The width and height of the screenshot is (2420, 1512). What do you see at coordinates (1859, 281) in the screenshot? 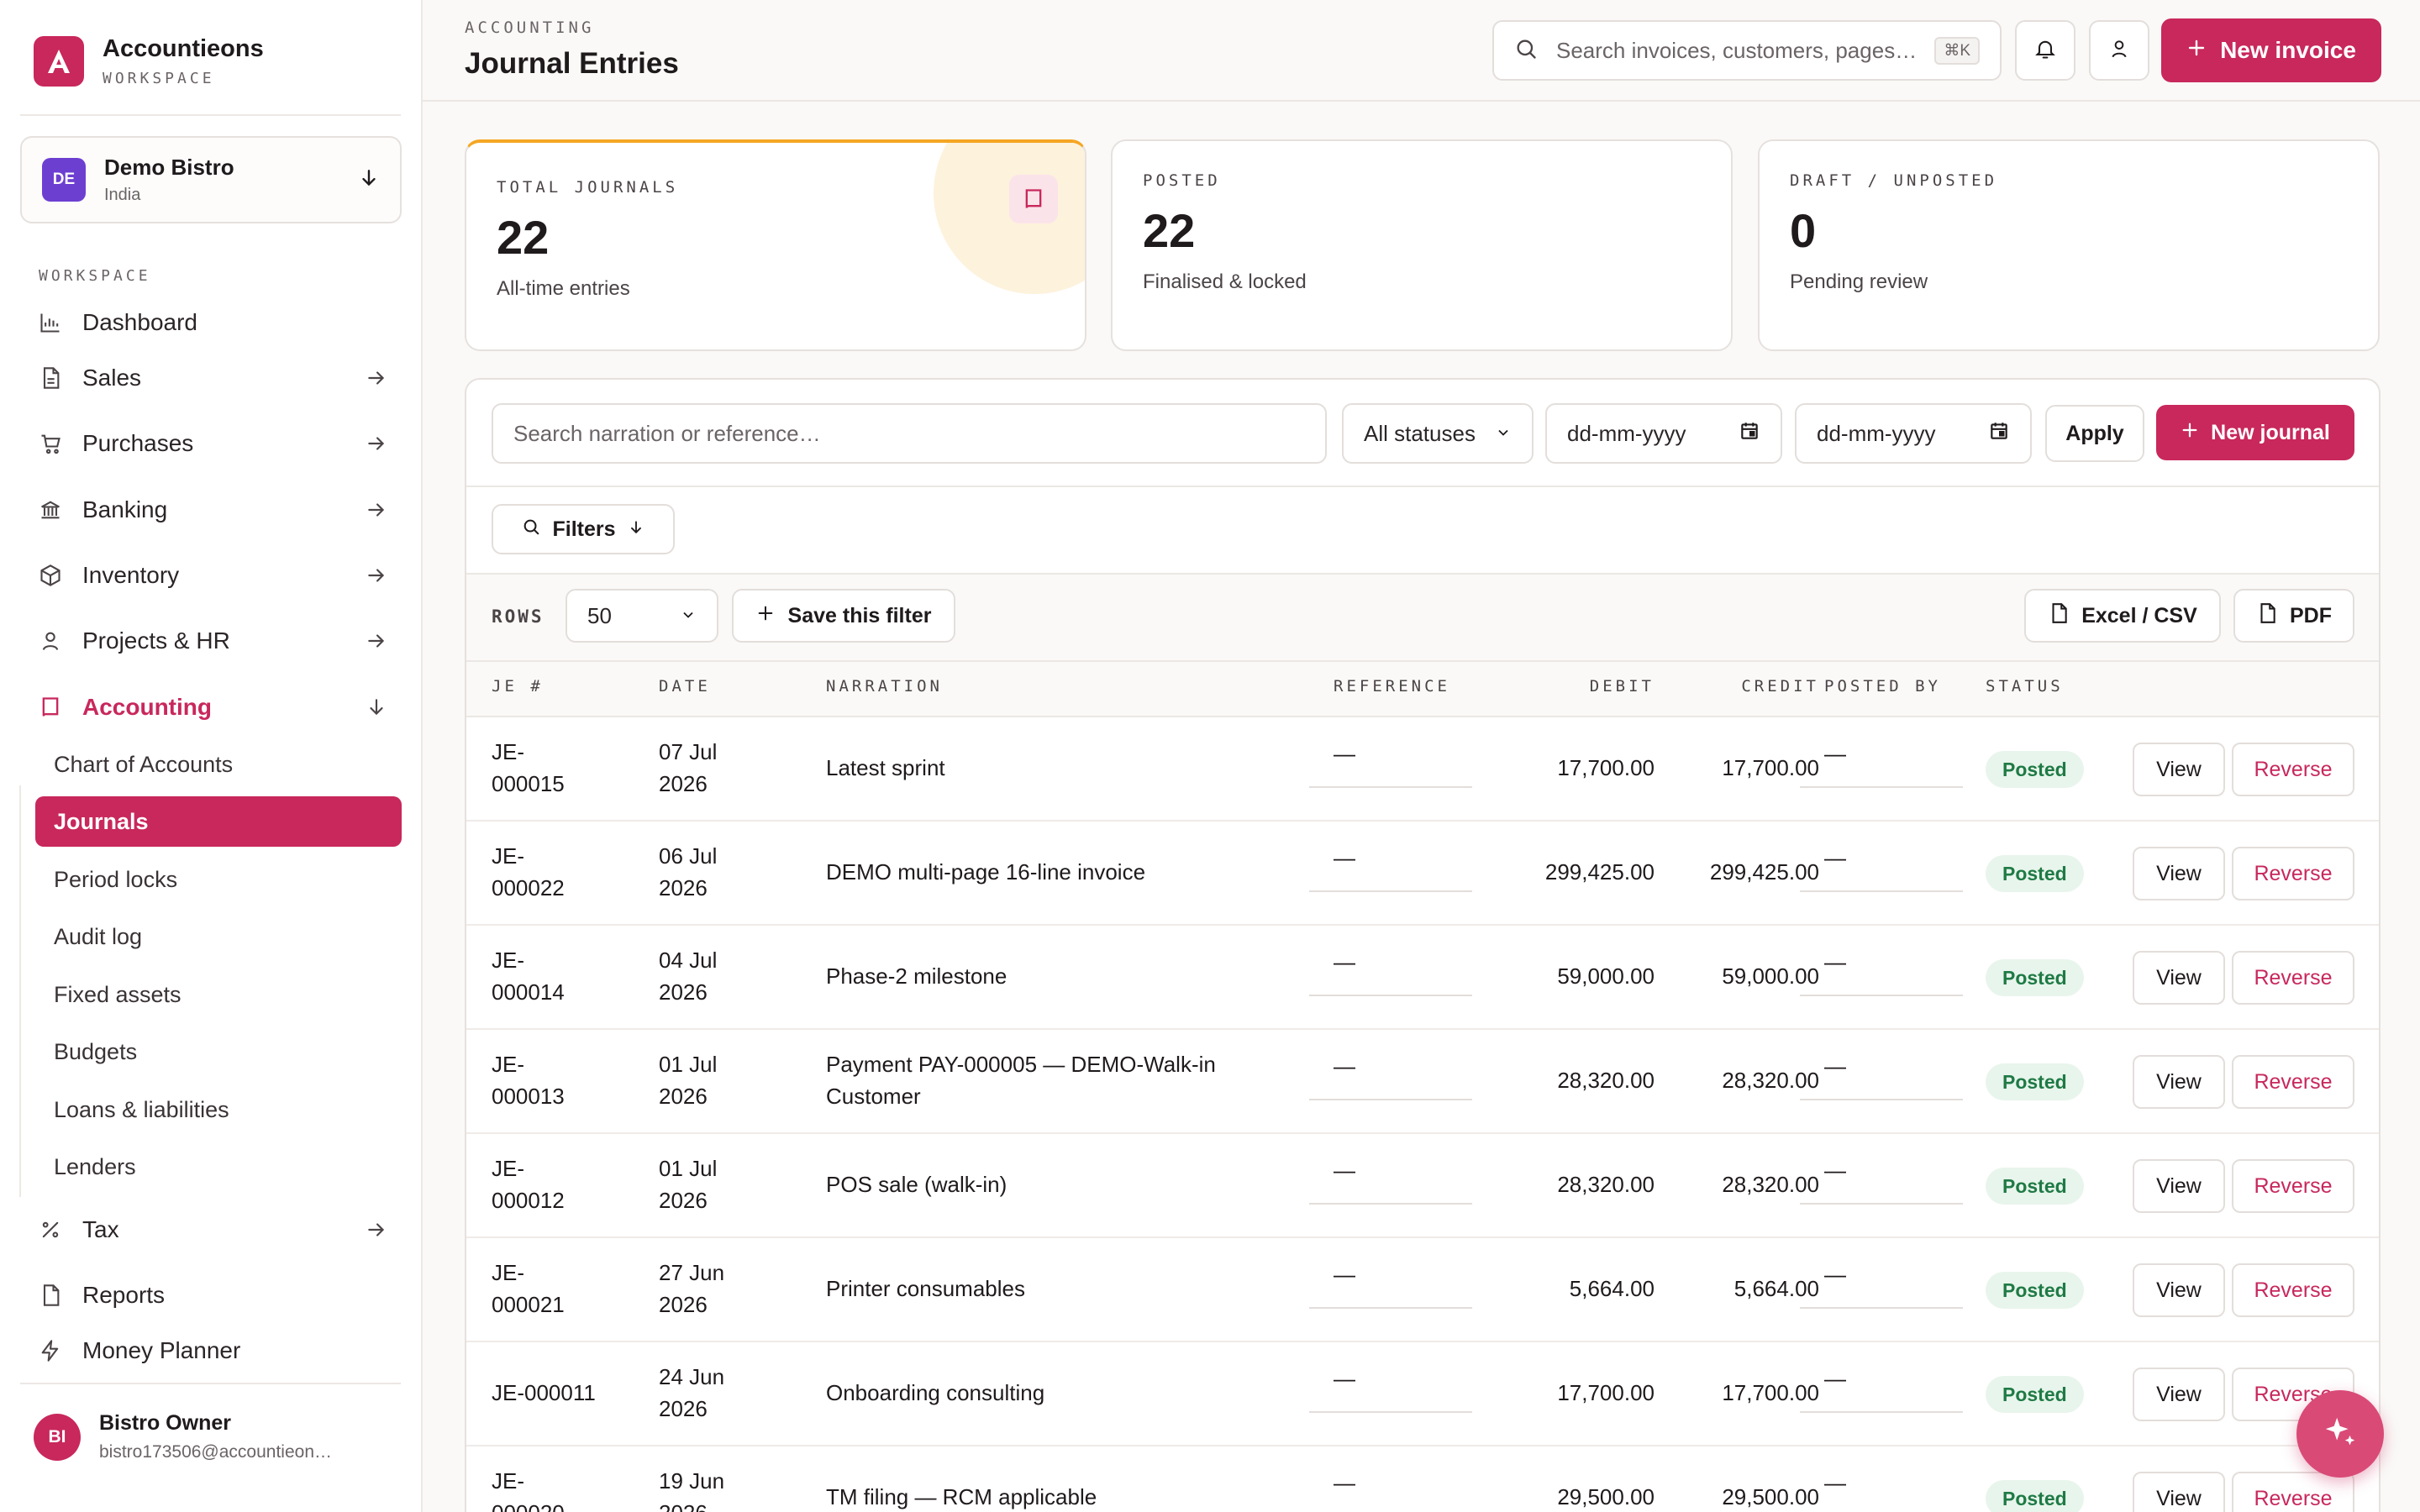
I see `stat-caption: Pending review` at bounding box center [1859, 281].